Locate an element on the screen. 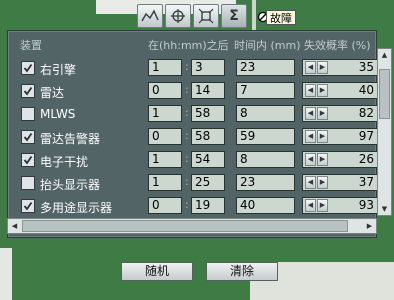 The width and height of the screenshot is (394, 300). probability-stepper: ◀ ▶ 82 is located at coordinates (340, 113).